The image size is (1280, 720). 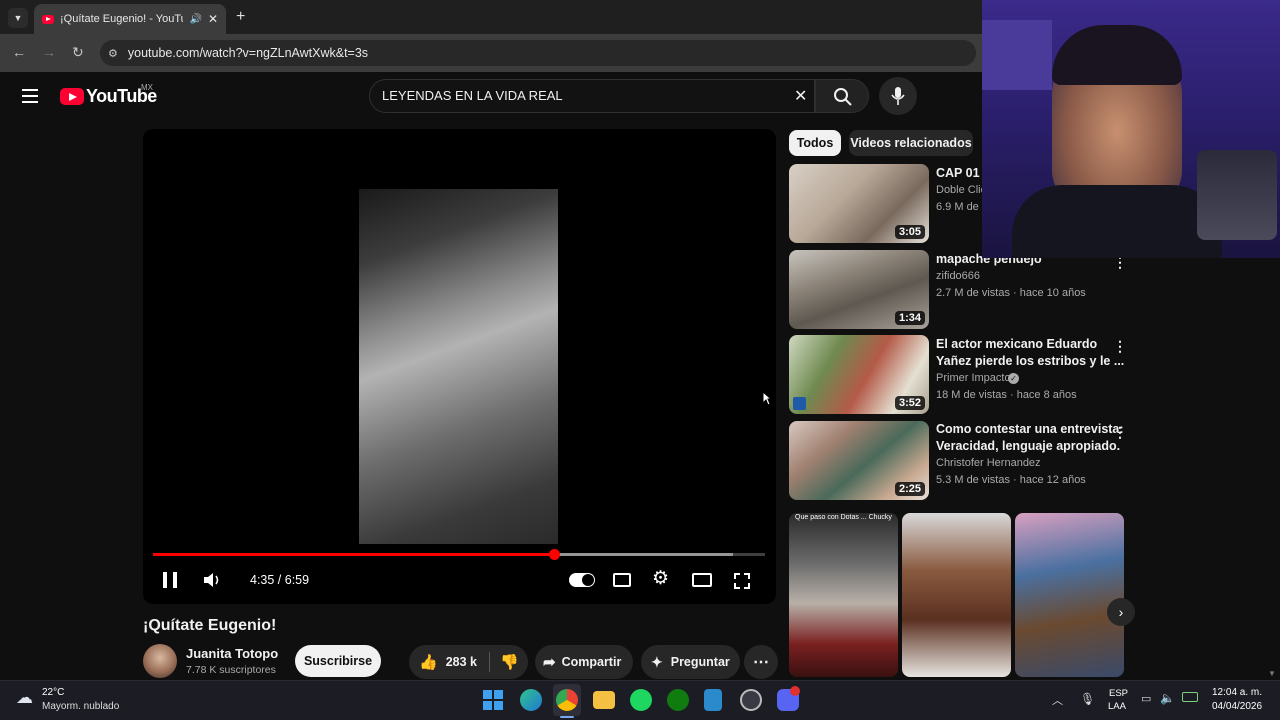 What do you see at coordinates (909, 318) in the screenshot?
I see `video-duration: 1:34` at bounding box center [909, 318].